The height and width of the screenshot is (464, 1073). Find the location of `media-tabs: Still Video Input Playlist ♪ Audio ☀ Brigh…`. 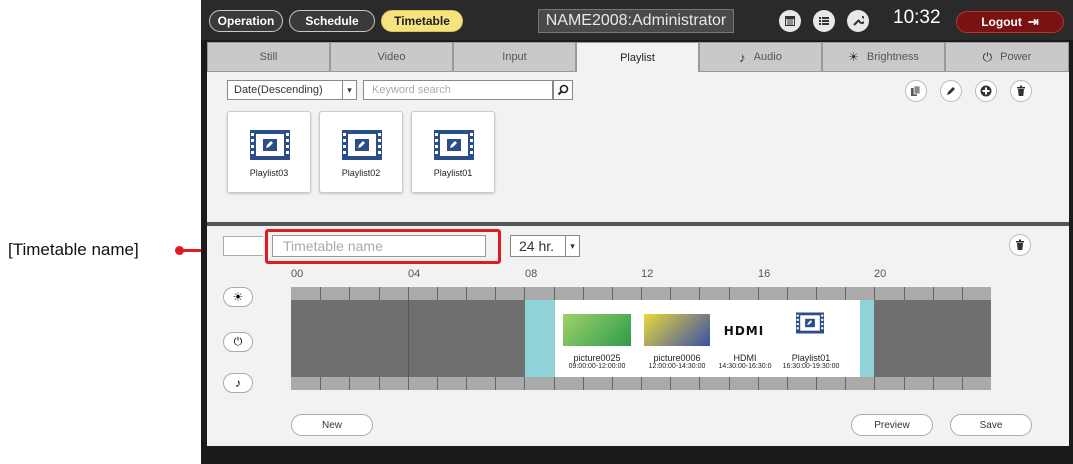

media-tabs: Still Video Input Playlist ♪ Audio ☀ Brigh… is located at coordinates (638, 57).